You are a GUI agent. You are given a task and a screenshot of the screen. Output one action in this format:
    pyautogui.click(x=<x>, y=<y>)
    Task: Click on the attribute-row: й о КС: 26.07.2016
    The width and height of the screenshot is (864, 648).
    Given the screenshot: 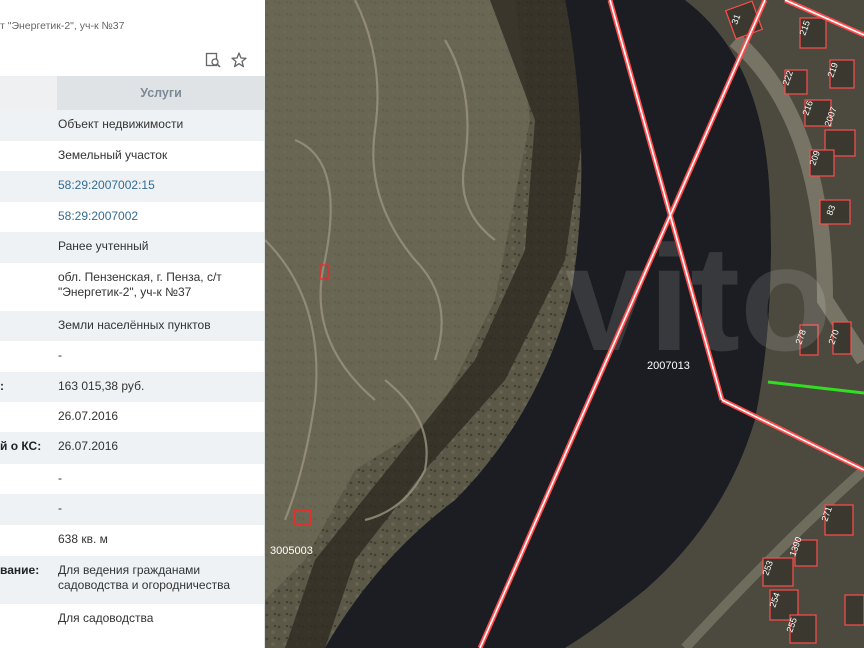 What is the action you would take?
    pyautogui.click(x=132, y=448)
    